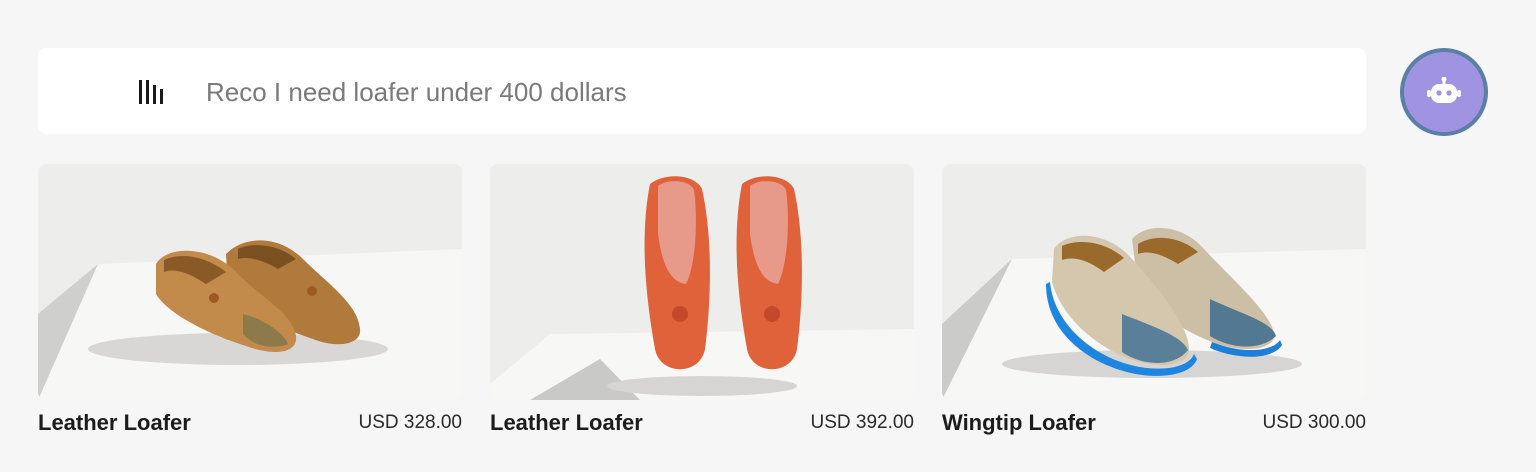 This screenshot has height=472, width=1536. Describe the element at coordinates (702, 424) in the screenshot. I see `product-meta: Leather Loafer USD 392.00` at that location.